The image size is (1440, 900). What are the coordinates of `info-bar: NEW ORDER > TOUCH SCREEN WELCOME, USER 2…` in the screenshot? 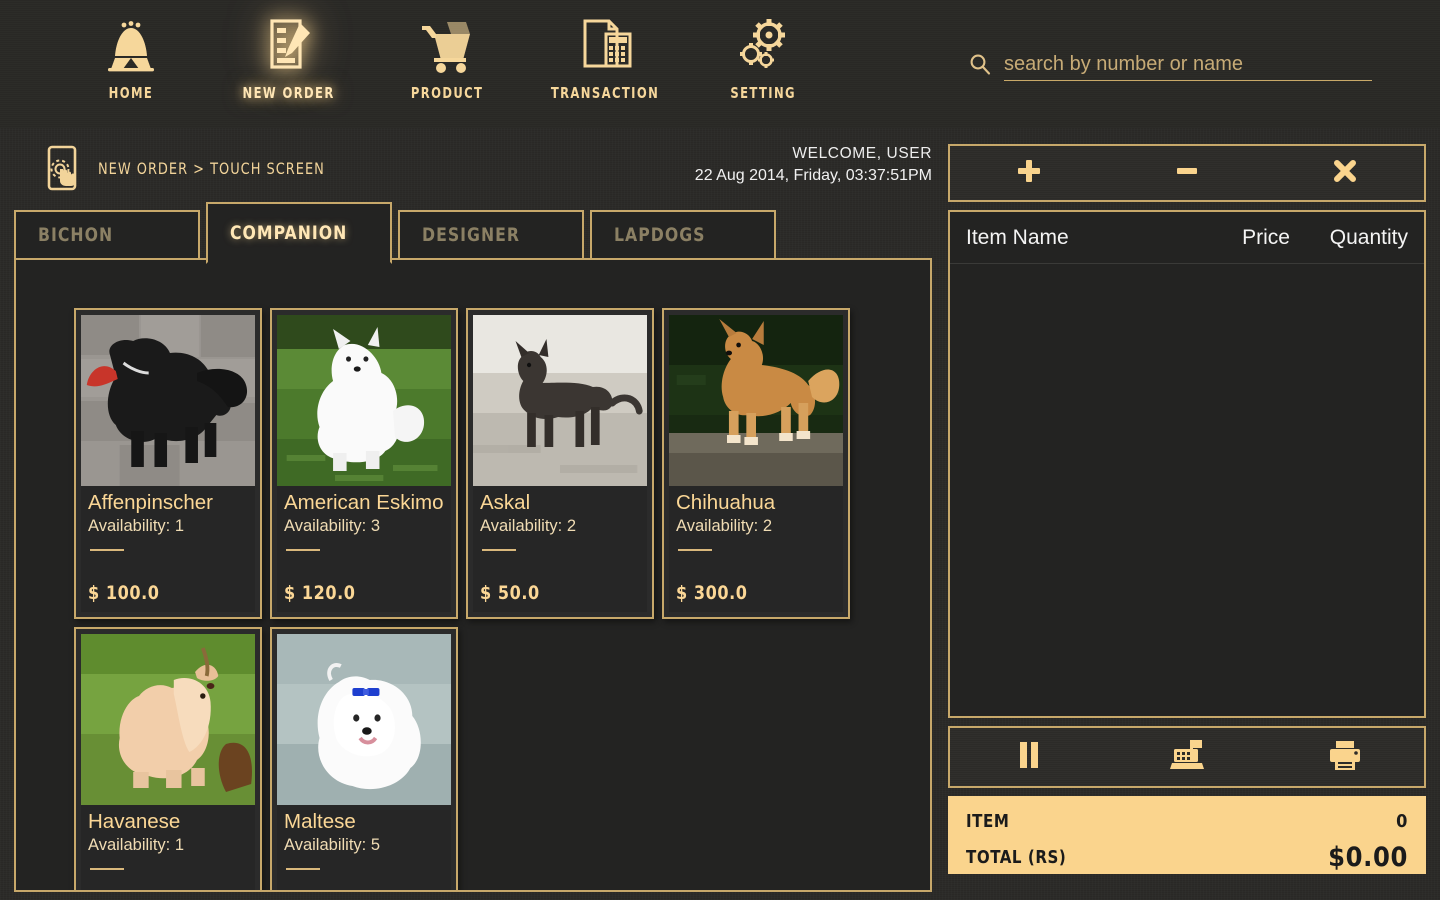 It's located at (473, 168).